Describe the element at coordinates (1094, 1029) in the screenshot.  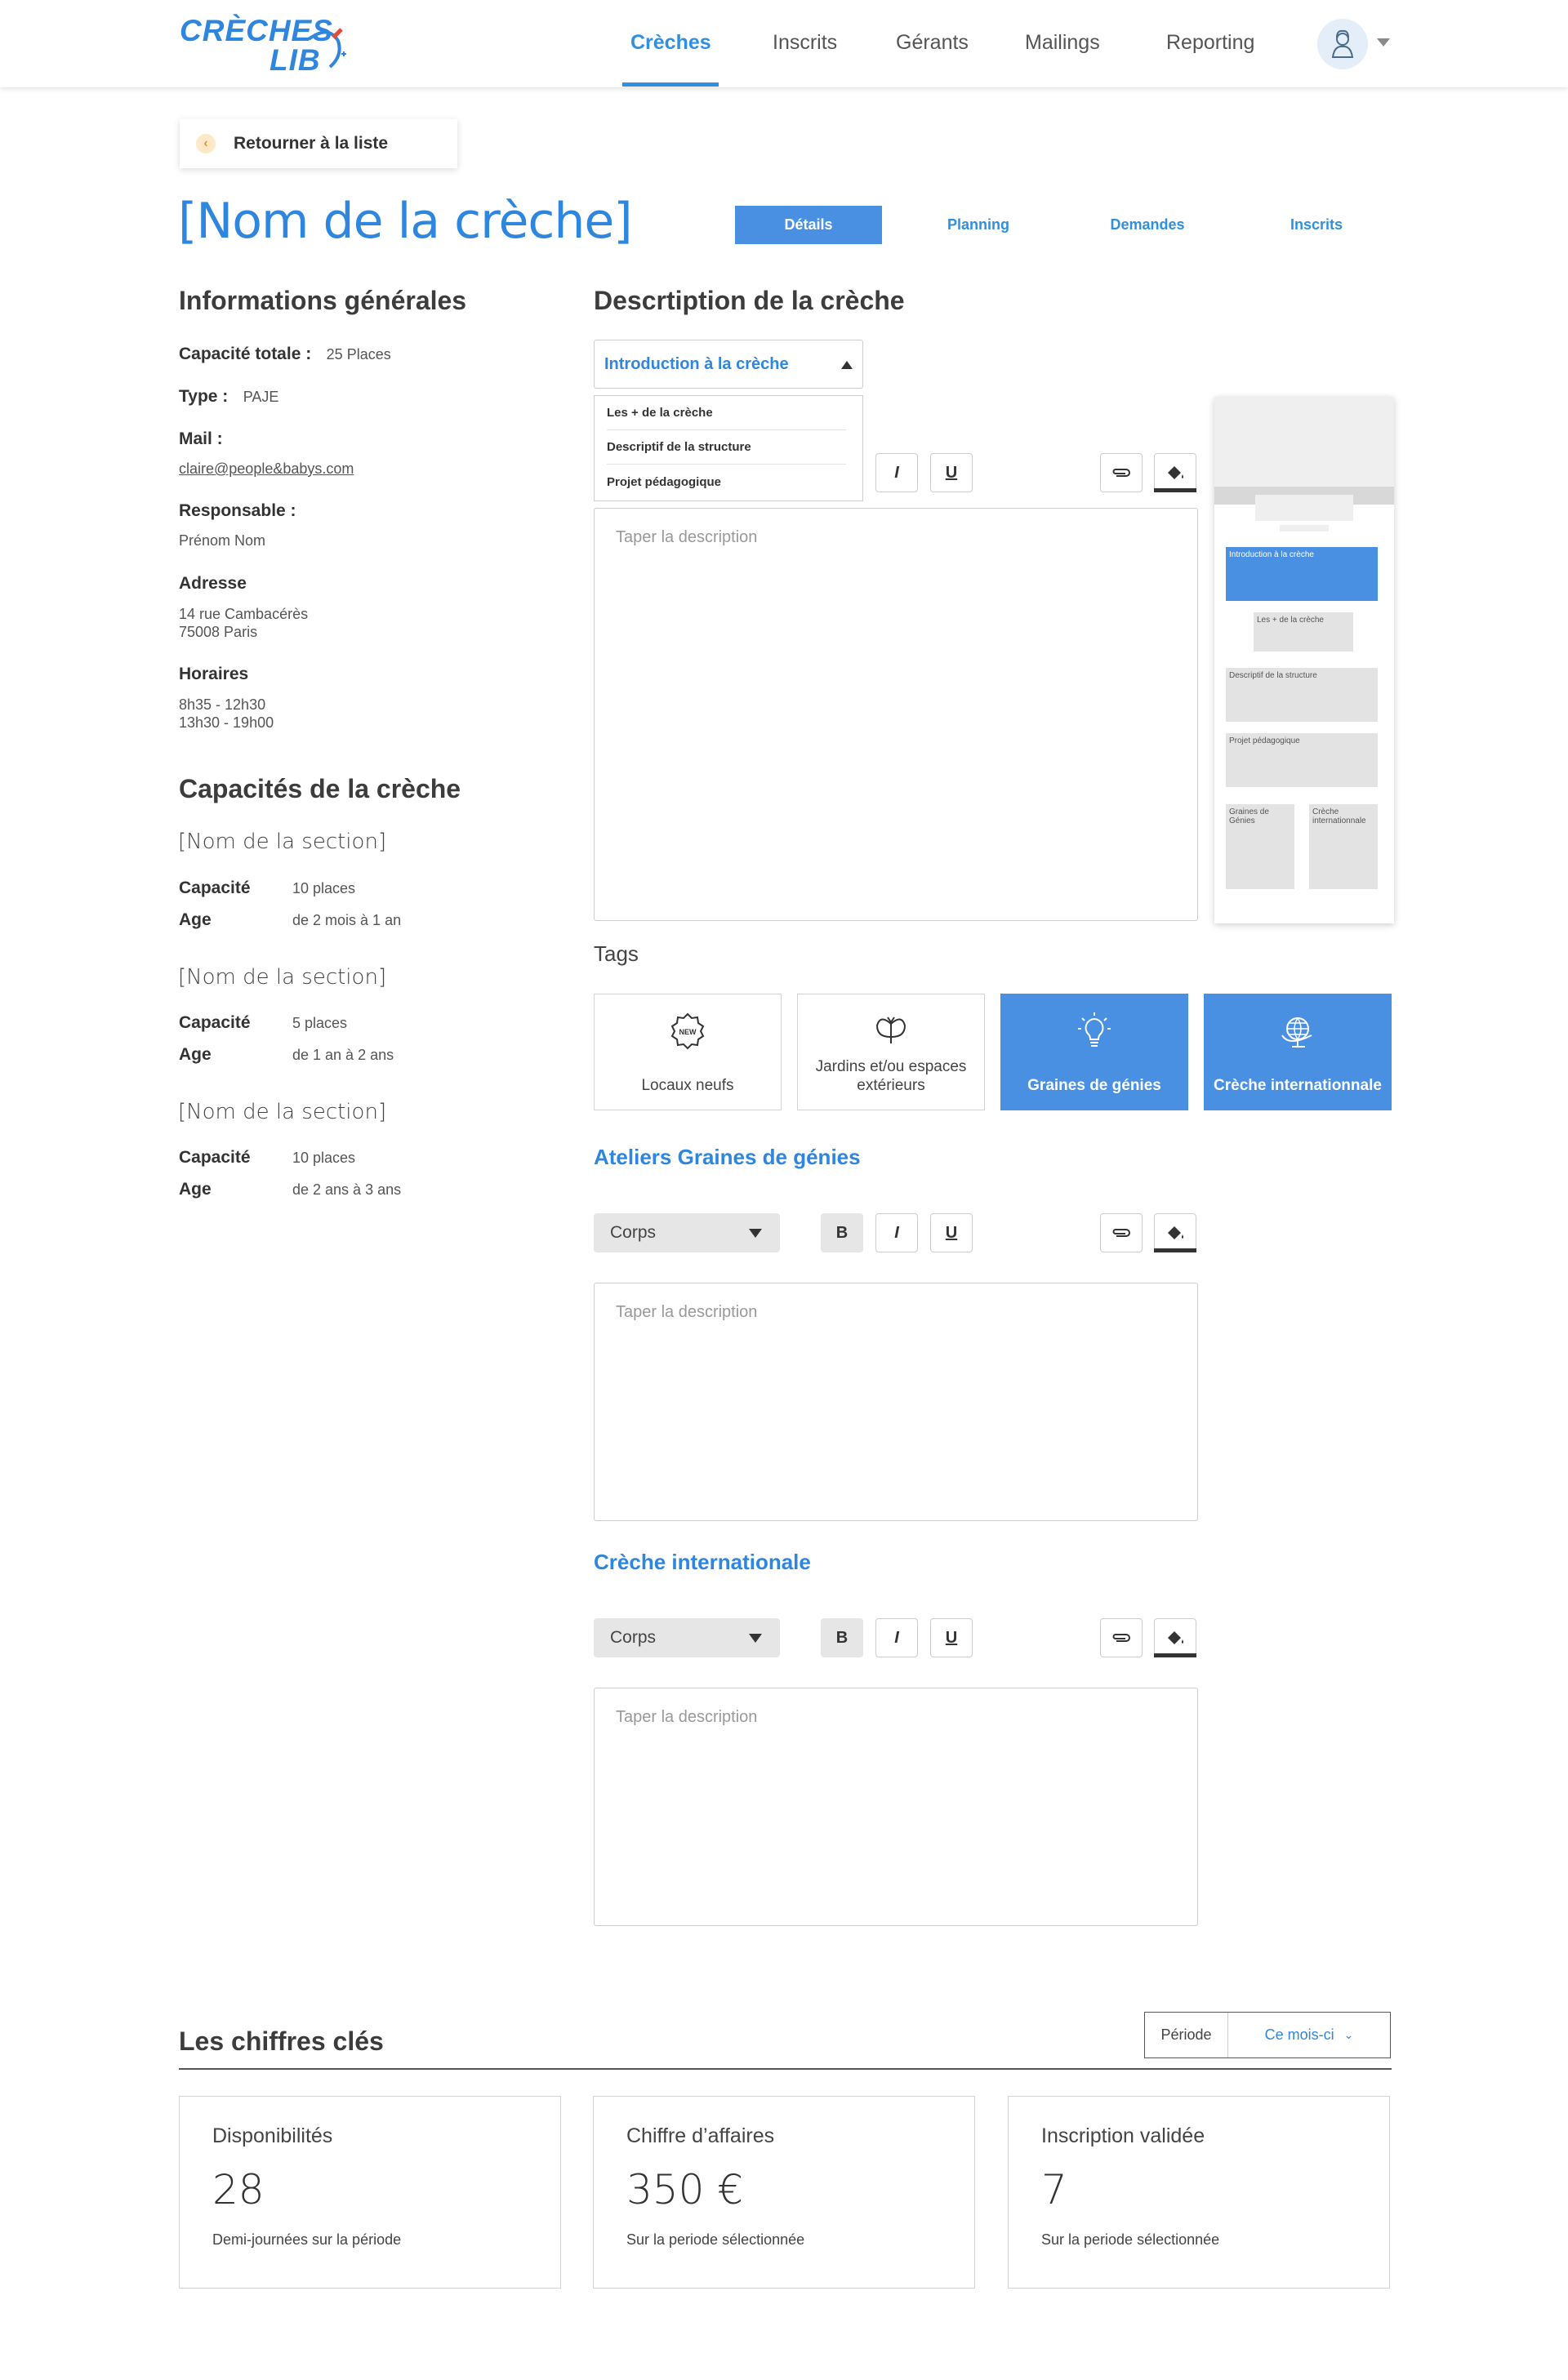
I see `lightbulb-icon` at that location.